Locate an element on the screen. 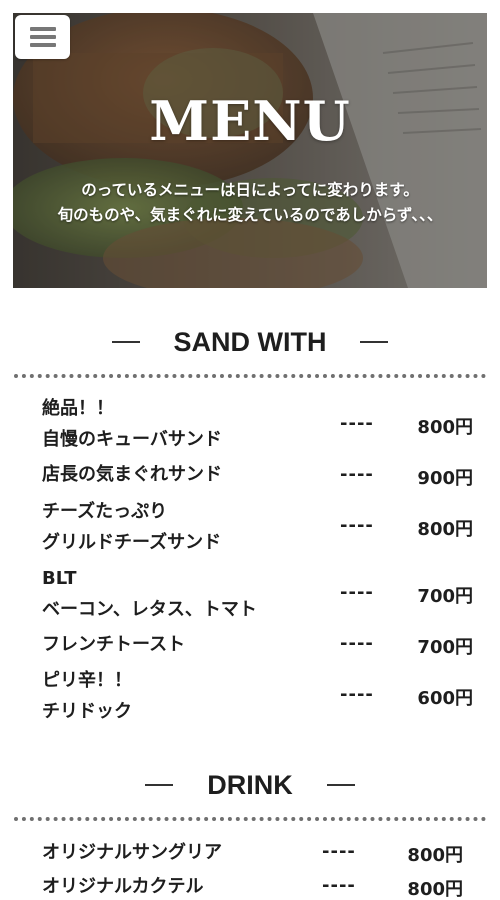 This screenshot has height=900, width=500. menu-item-name-line2: チリドック is located at coordinates (87, 711).